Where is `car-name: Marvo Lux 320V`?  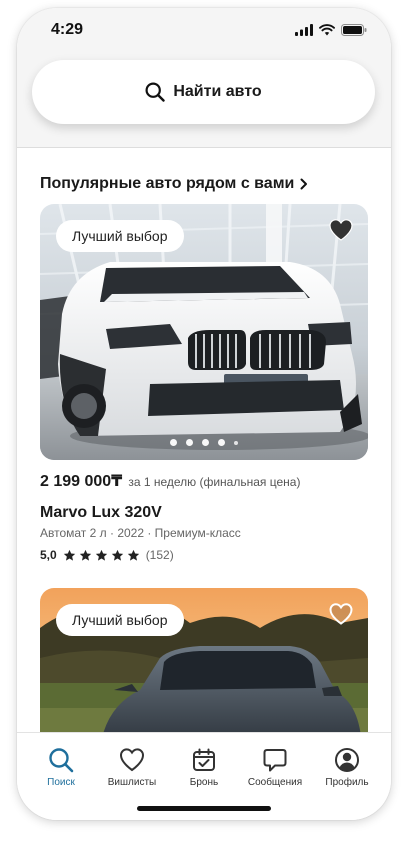
car-name: Marvo Lux 320V is located at coordinates (101, 513).